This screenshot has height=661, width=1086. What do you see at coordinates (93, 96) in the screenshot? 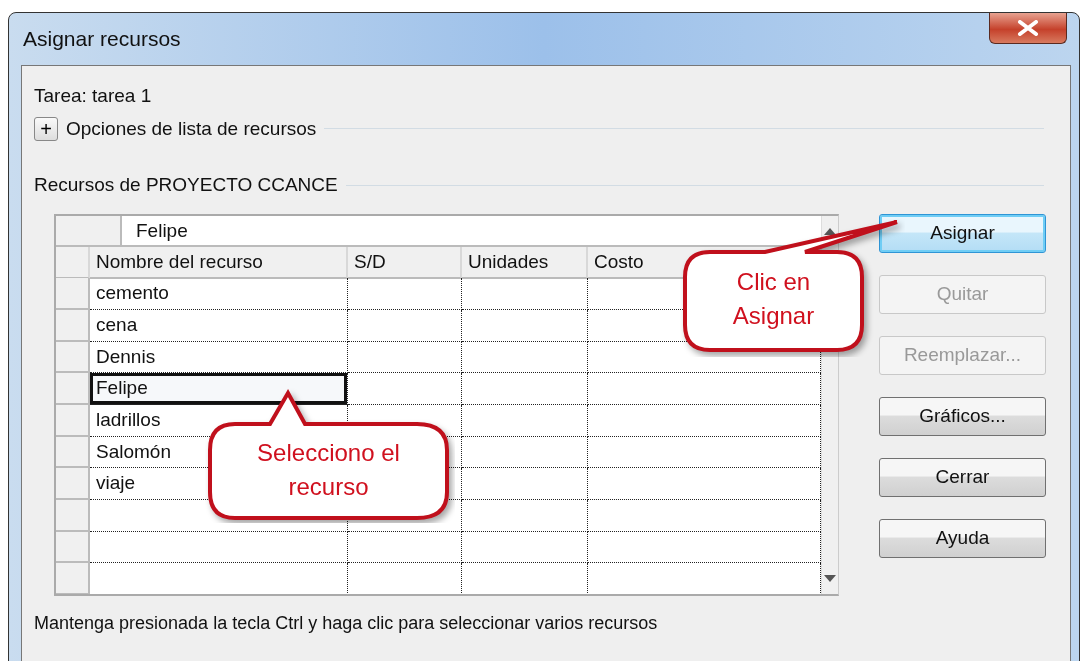
I see `task-label: Tarea: tarea 1` at bounding box center [93, 96].